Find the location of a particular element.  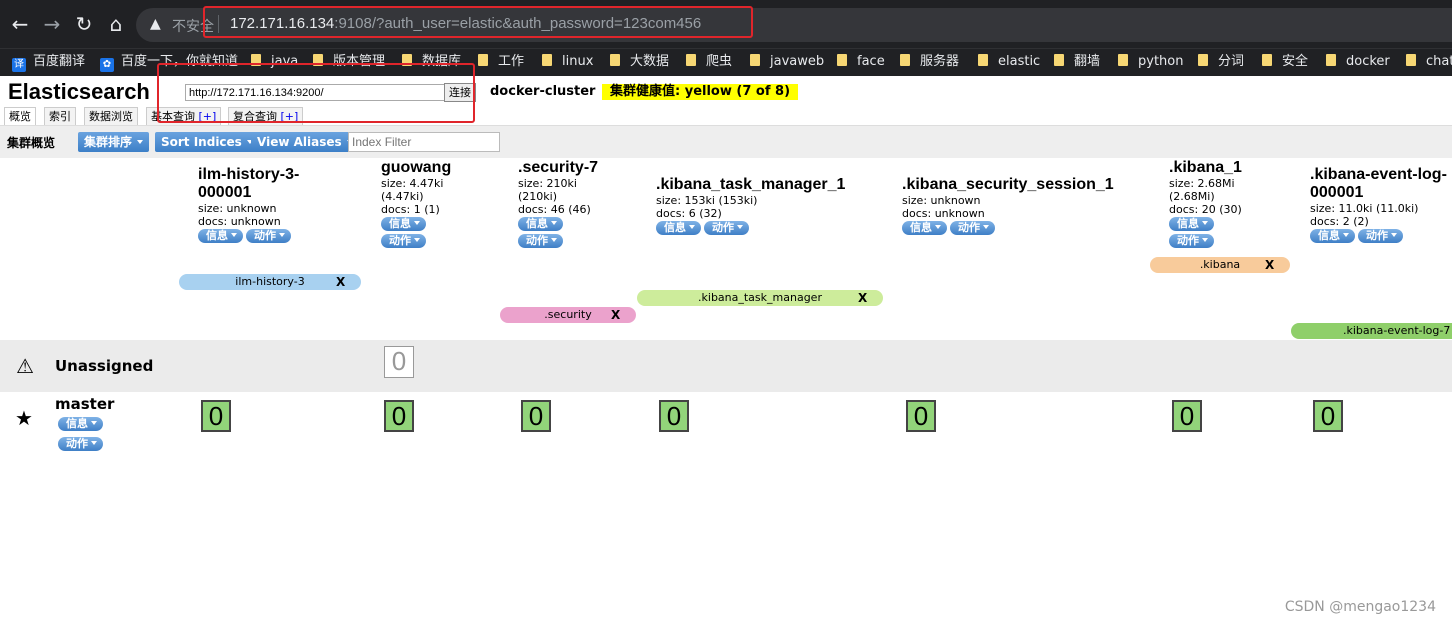

tab-basic-query: 基本查询 [+] is located at coordinates (184, 116).